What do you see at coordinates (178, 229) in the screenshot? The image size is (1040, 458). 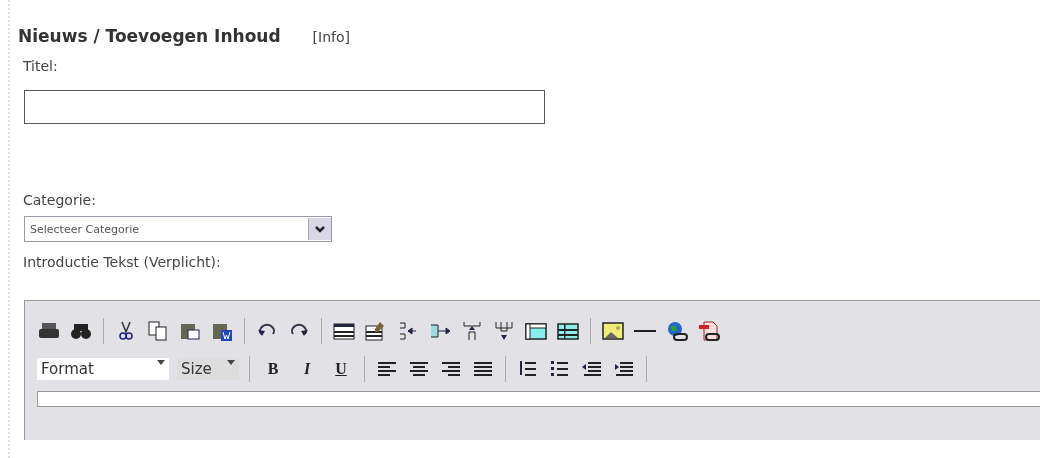 I see `category-select: Selecteer Categorie` at bounding box center [178, 229].